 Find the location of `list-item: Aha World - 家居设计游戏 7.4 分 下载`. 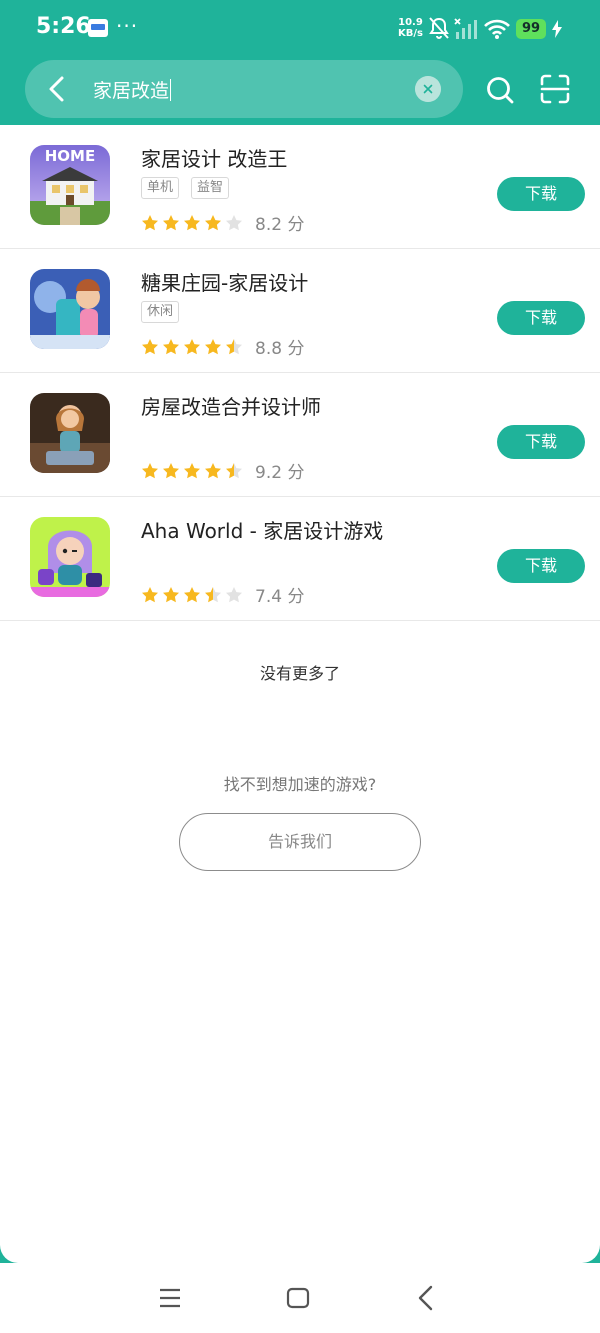

list-item: Aha World - 家居设计游戏 7.4 分 下载 is located at coordinates (300, 559).